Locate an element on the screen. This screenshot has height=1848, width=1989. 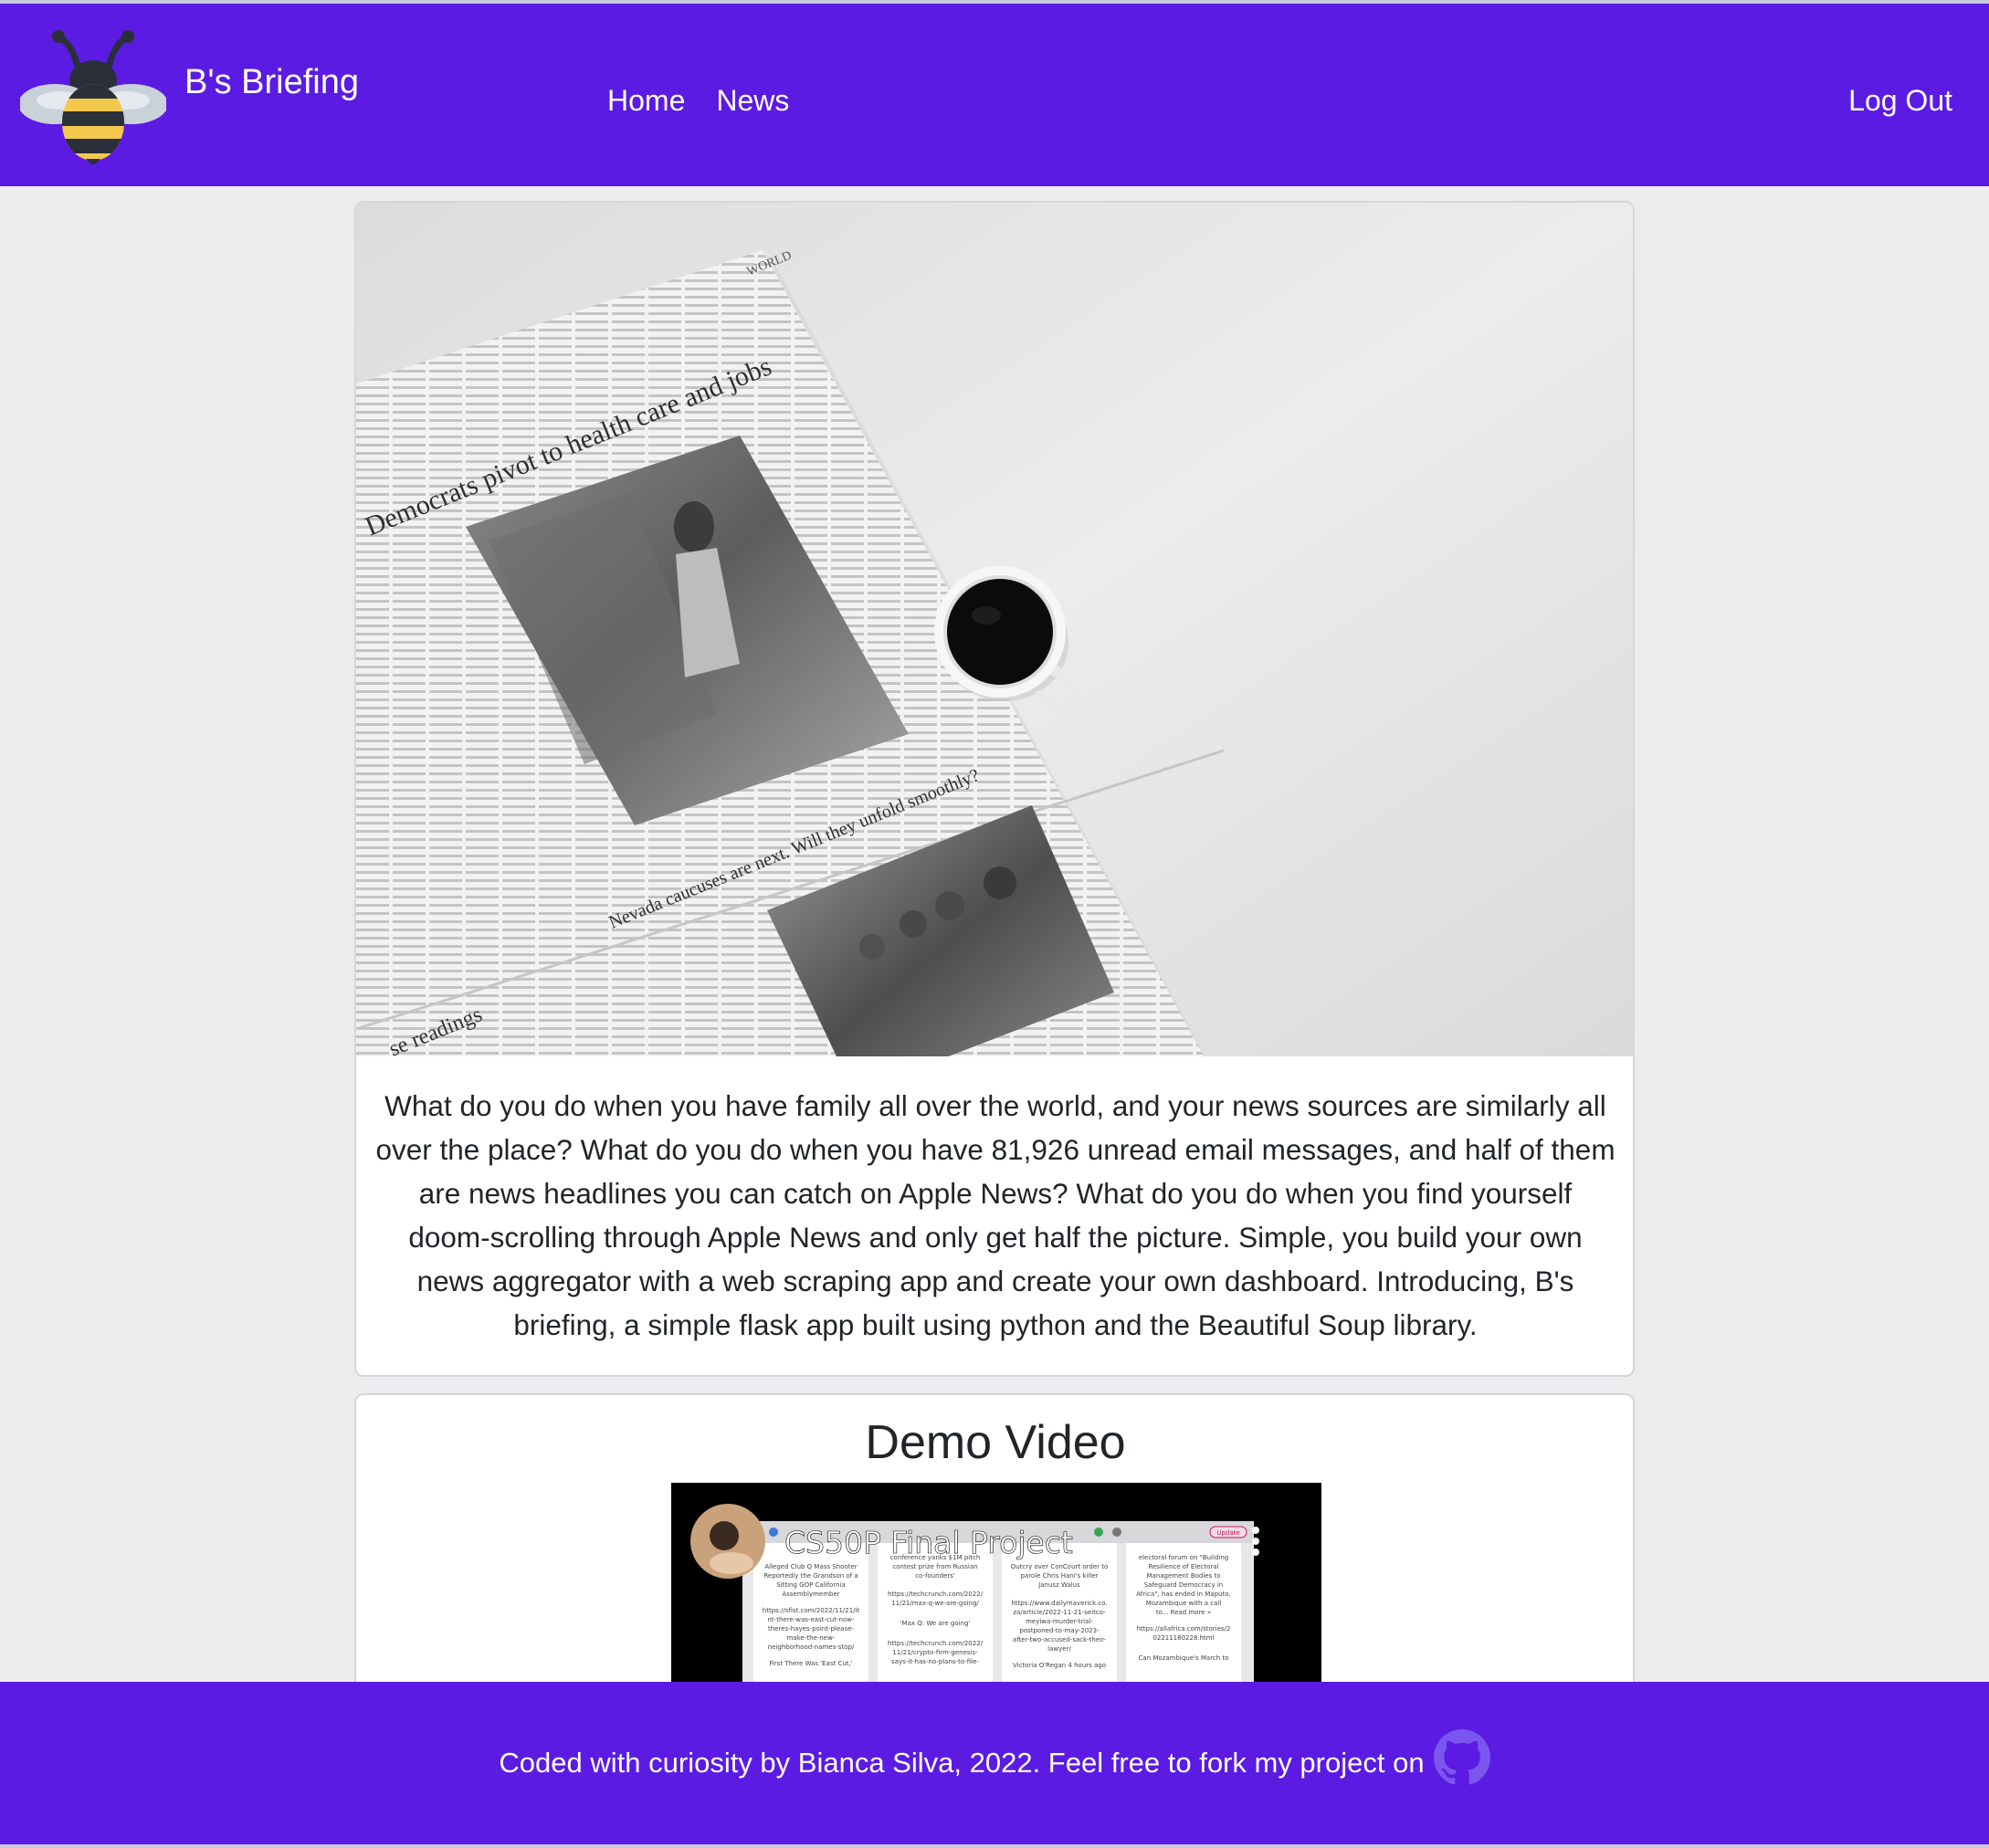
video-col-3-line-5: za/article/2022-11-21-seitco- is located at coordinates (1059, 1612).